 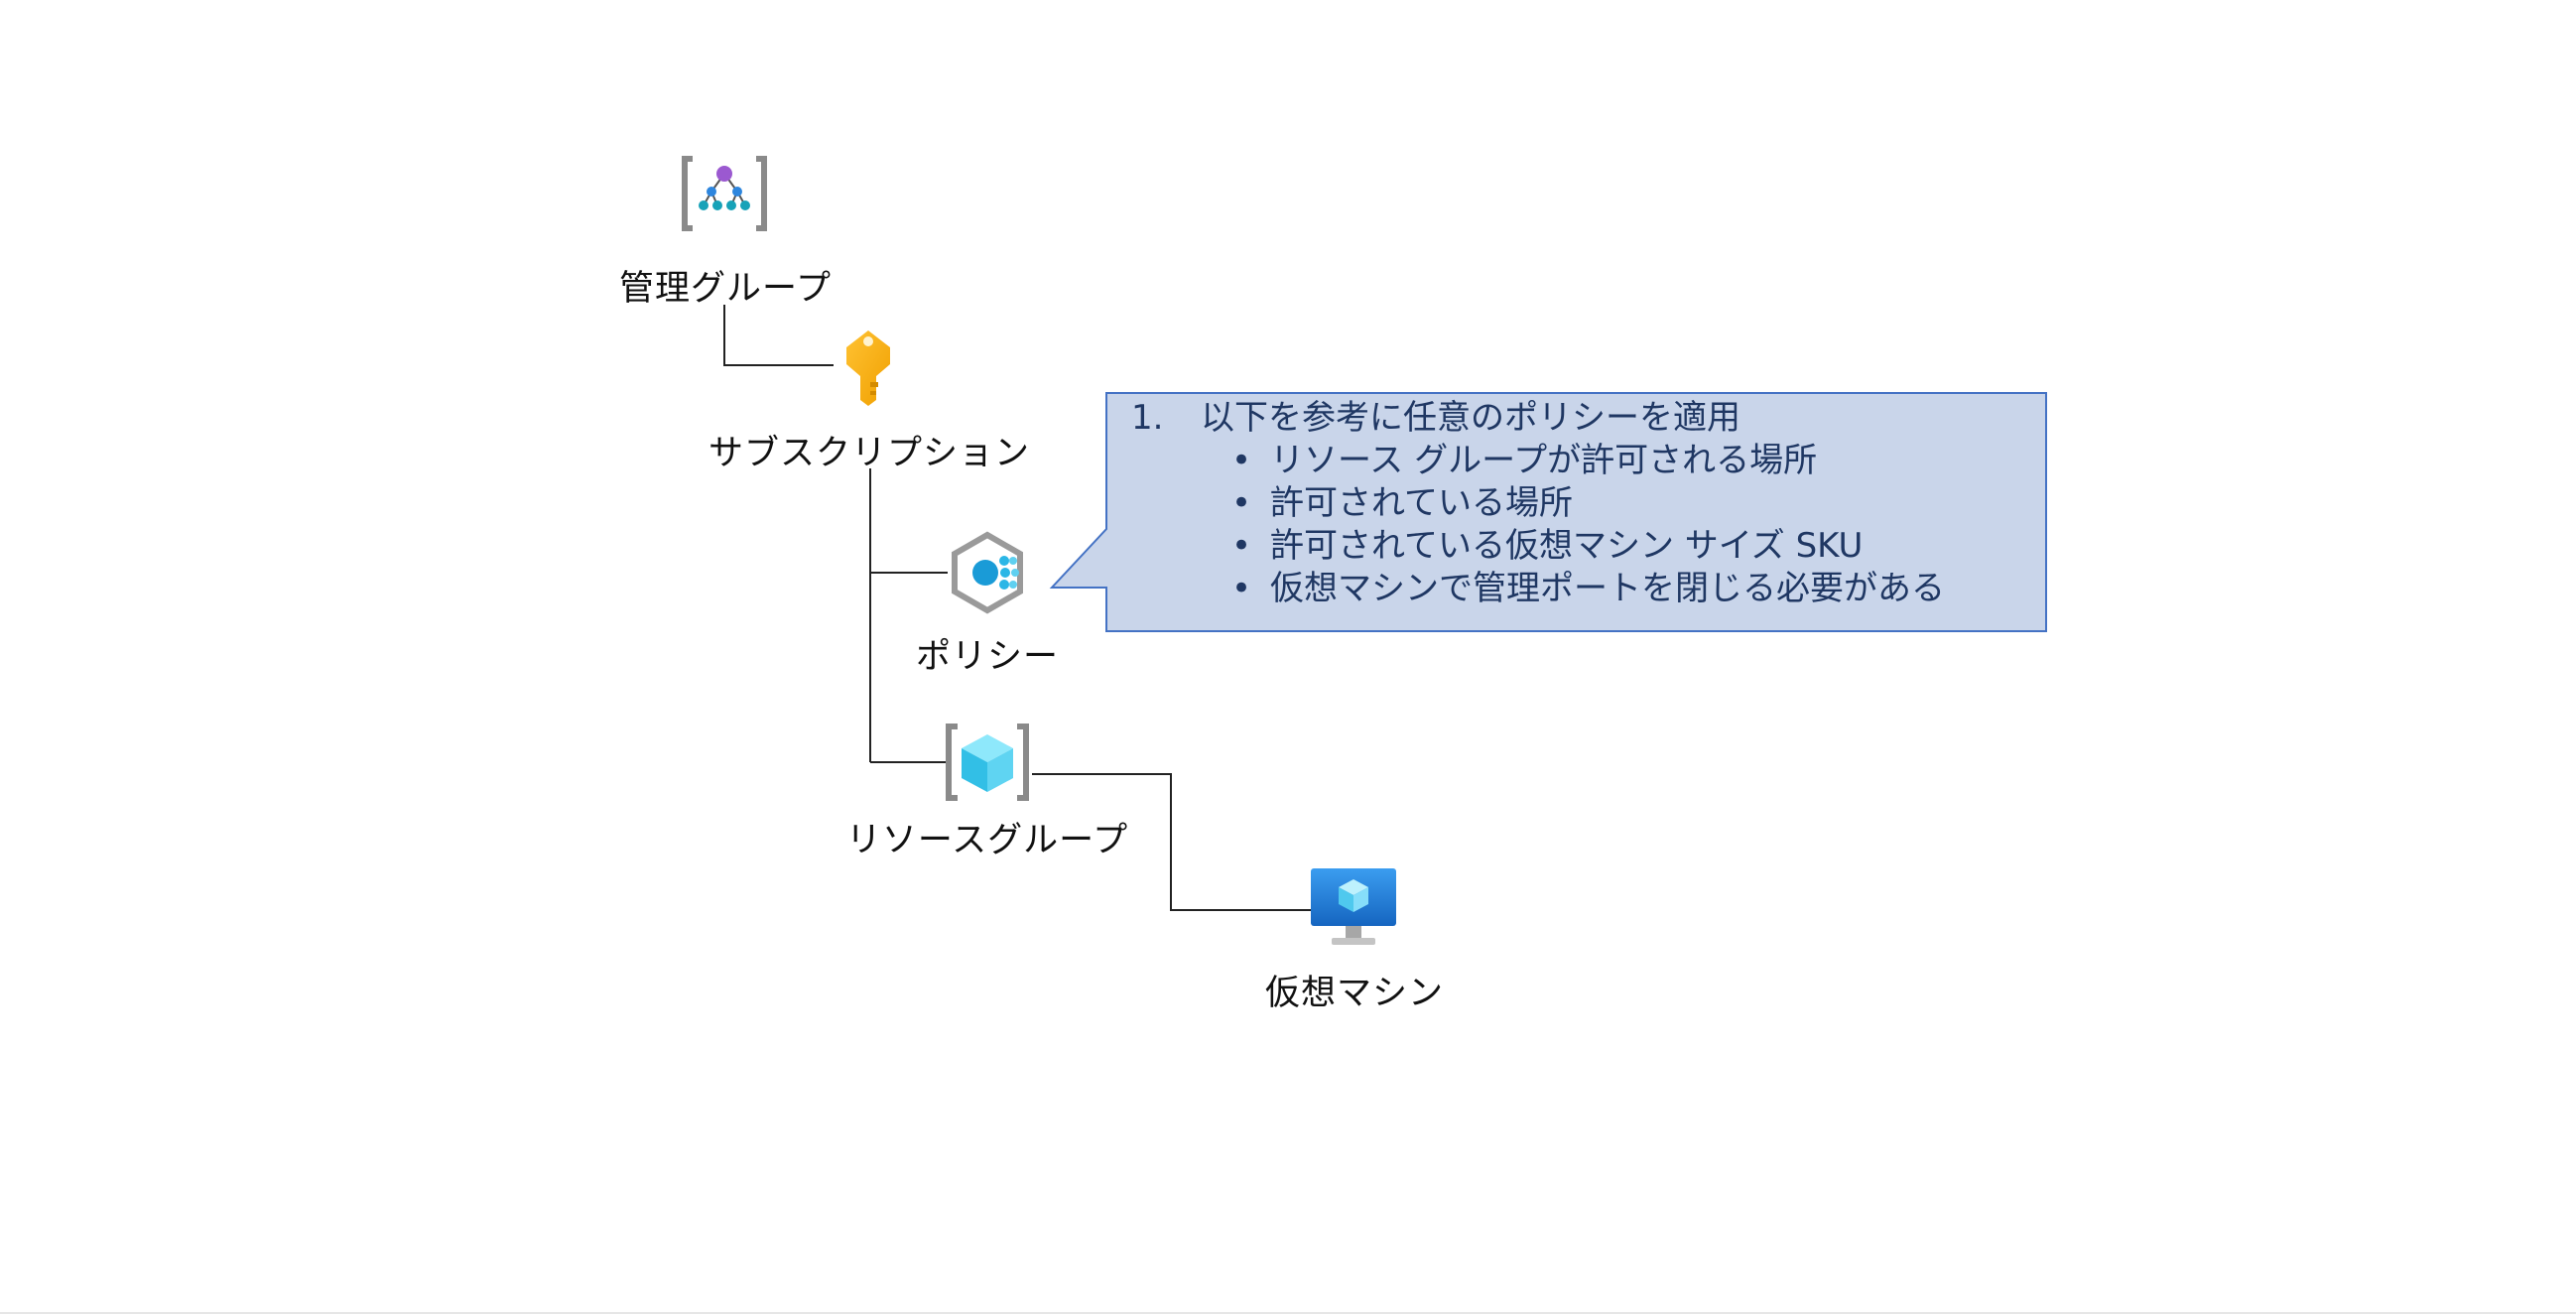 I want to click on virtual-machine-label: 仮想マシン, so click(x=1355, y=993).